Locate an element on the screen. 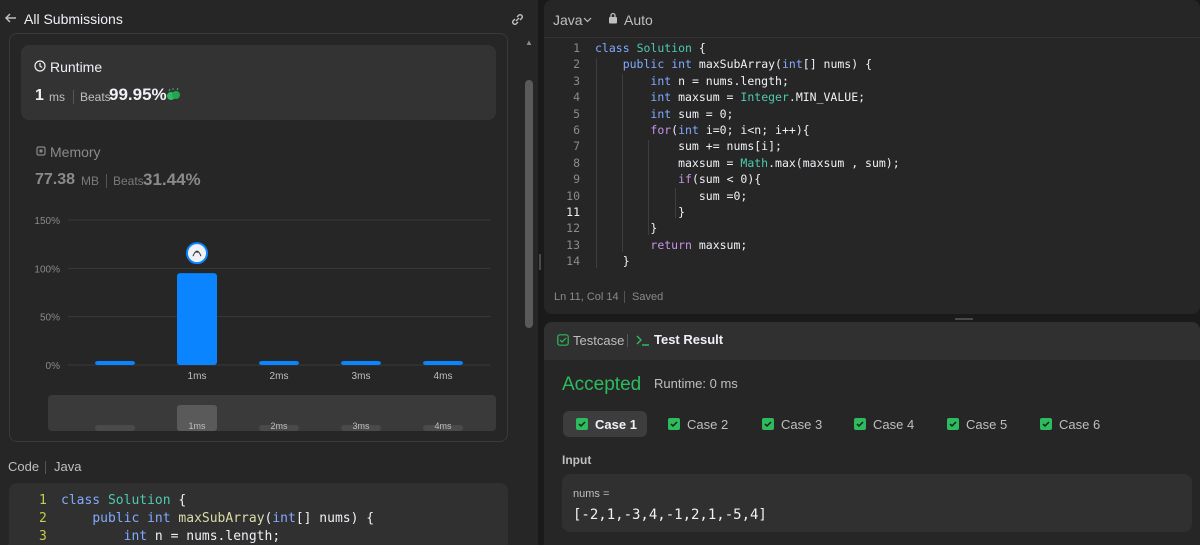 This screenshot has width=1200, height=545. link-icon is located at coordinates (517, 19).